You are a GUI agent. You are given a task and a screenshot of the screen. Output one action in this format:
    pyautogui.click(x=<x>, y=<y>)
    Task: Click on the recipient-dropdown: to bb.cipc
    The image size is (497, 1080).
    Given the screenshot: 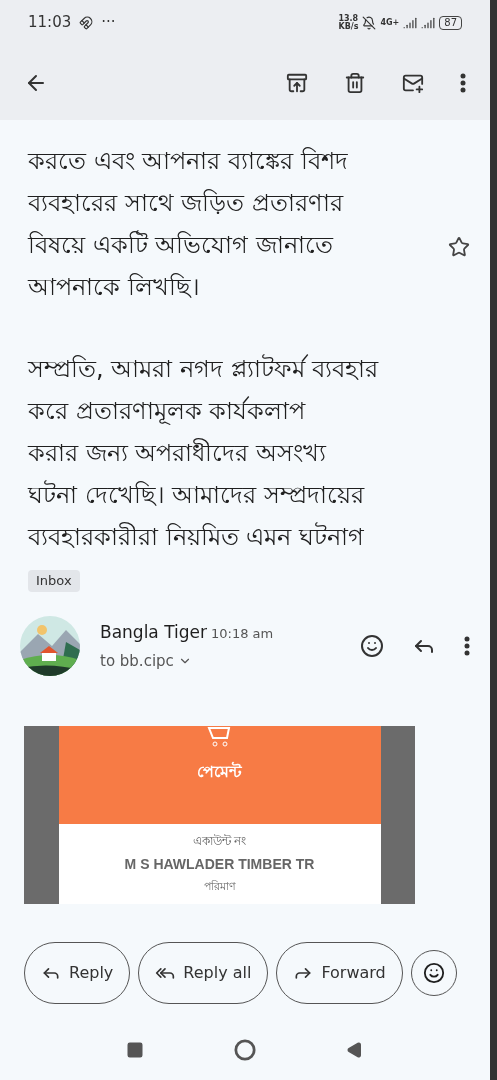 What is the action you would take?
    pyautogui.click(x=187, y=660)
    